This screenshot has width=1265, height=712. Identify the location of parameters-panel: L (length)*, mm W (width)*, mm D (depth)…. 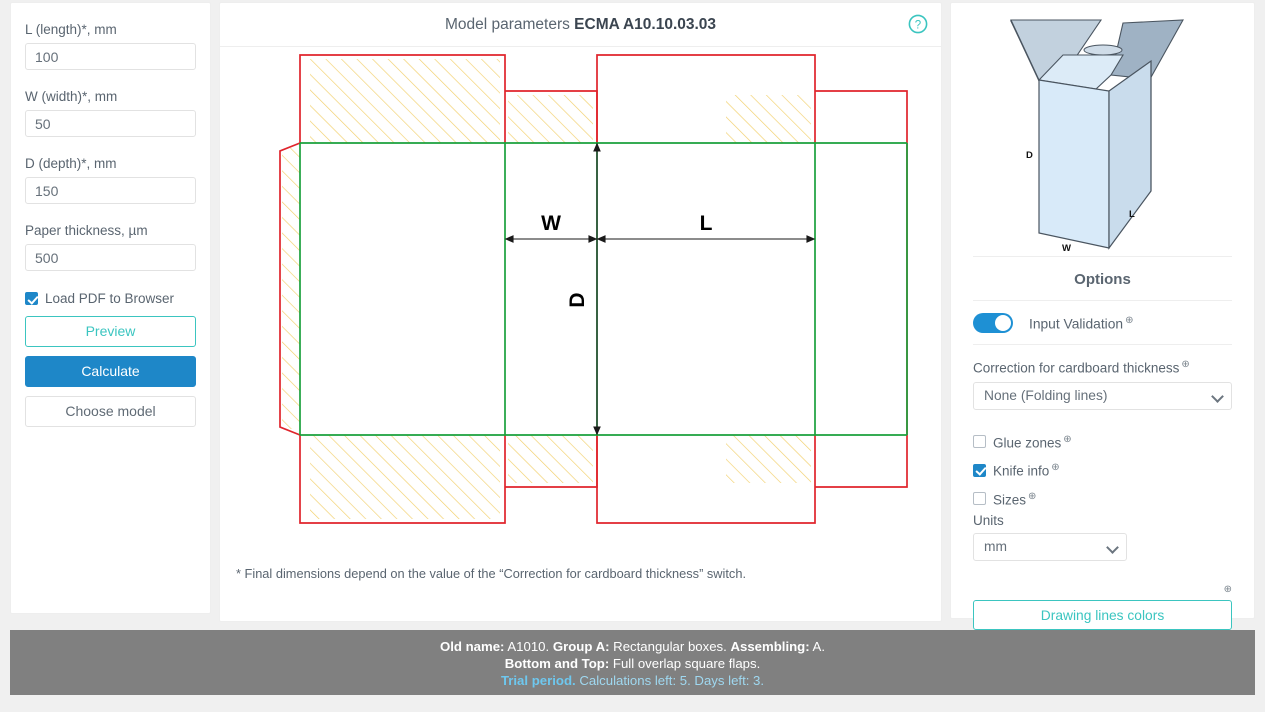
(110, 308).